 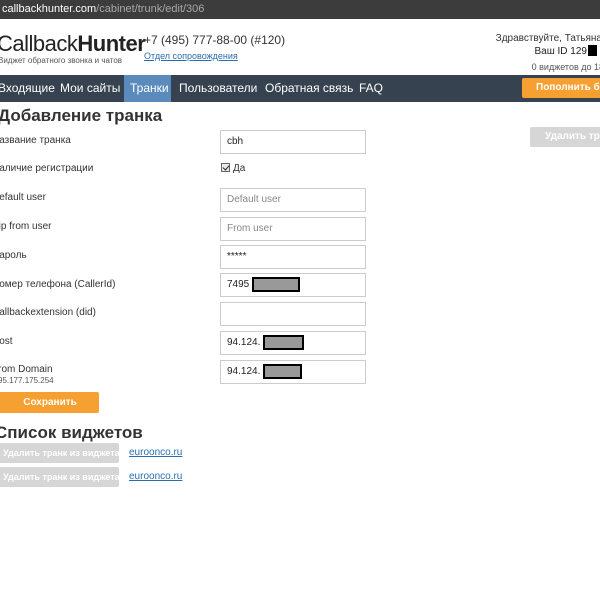 I want to click on host-input: 94.124., so click(x=293, y=343).